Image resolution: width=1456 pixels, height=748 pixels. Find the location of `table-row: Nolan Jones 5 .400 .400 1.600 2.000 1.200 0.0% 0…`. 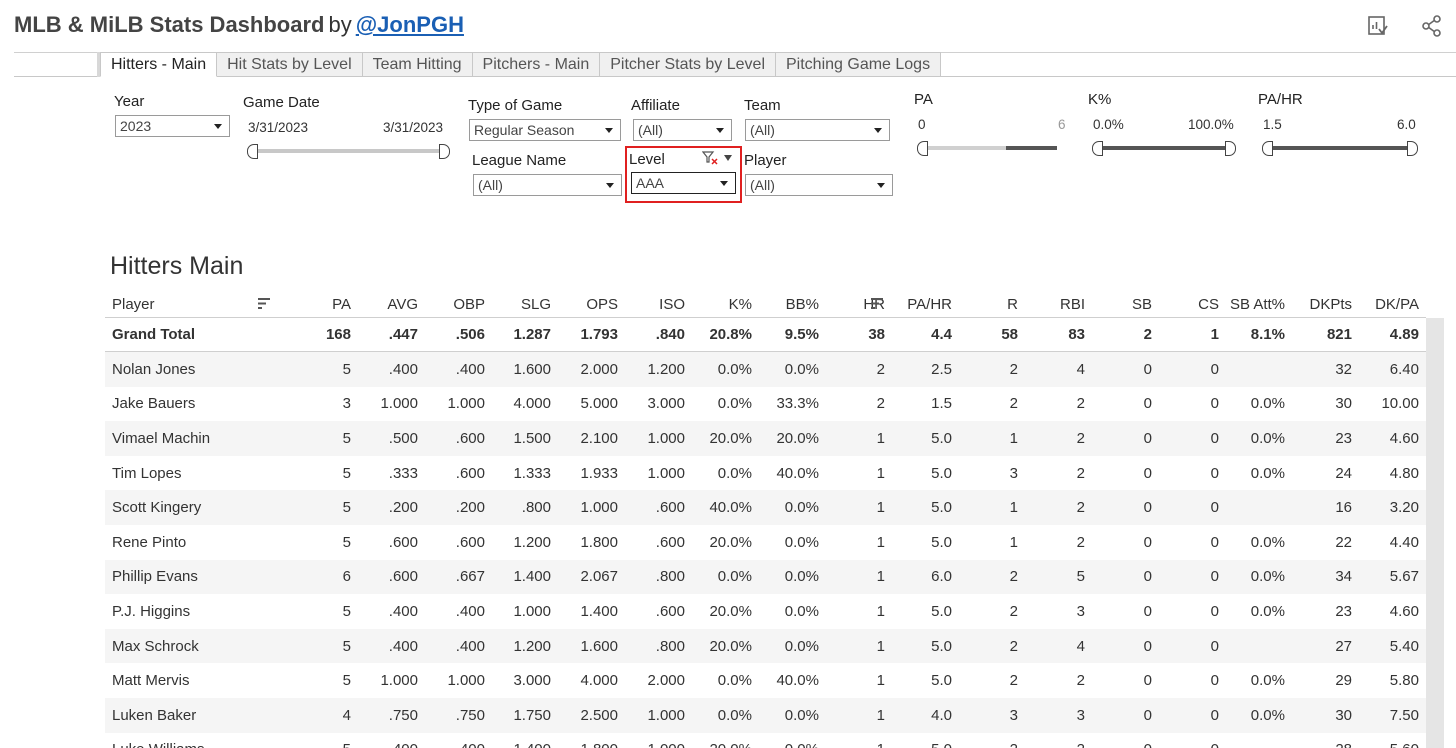

table-row: Nolan Jones 5 .400 .400 1.600 2.000 1.200 0.0% 0… is located at coordinates (765, 369).